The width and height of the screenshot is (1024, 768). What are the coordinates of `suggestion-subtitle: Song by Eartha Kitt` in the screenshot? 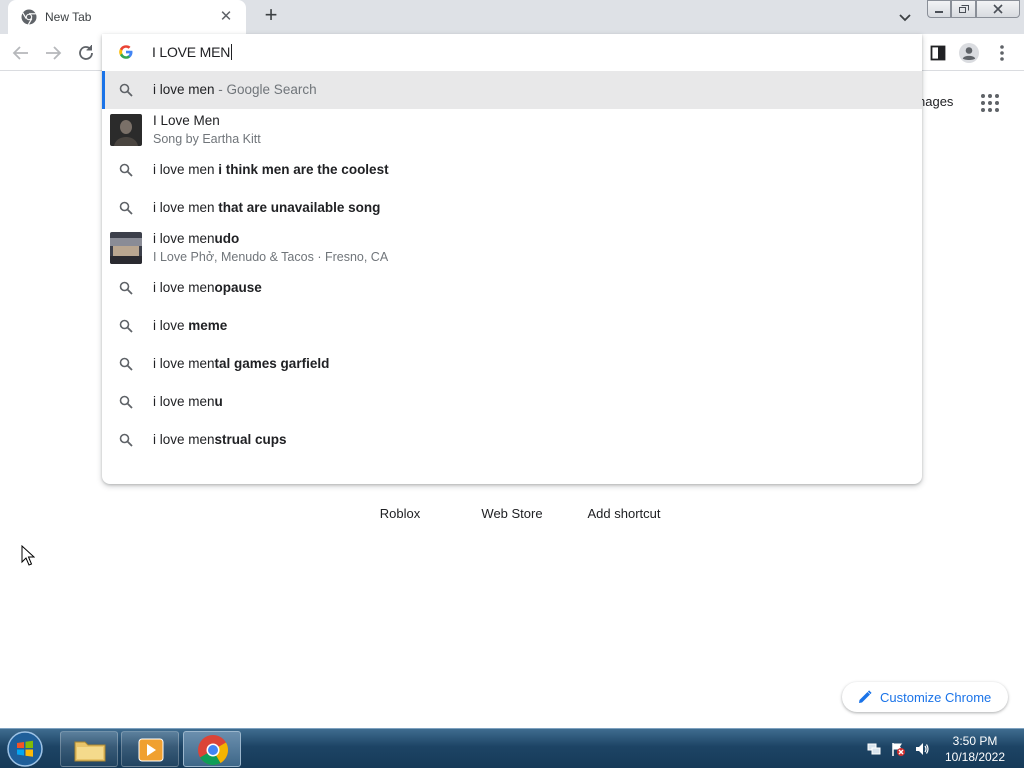 It's located at (207, 139).